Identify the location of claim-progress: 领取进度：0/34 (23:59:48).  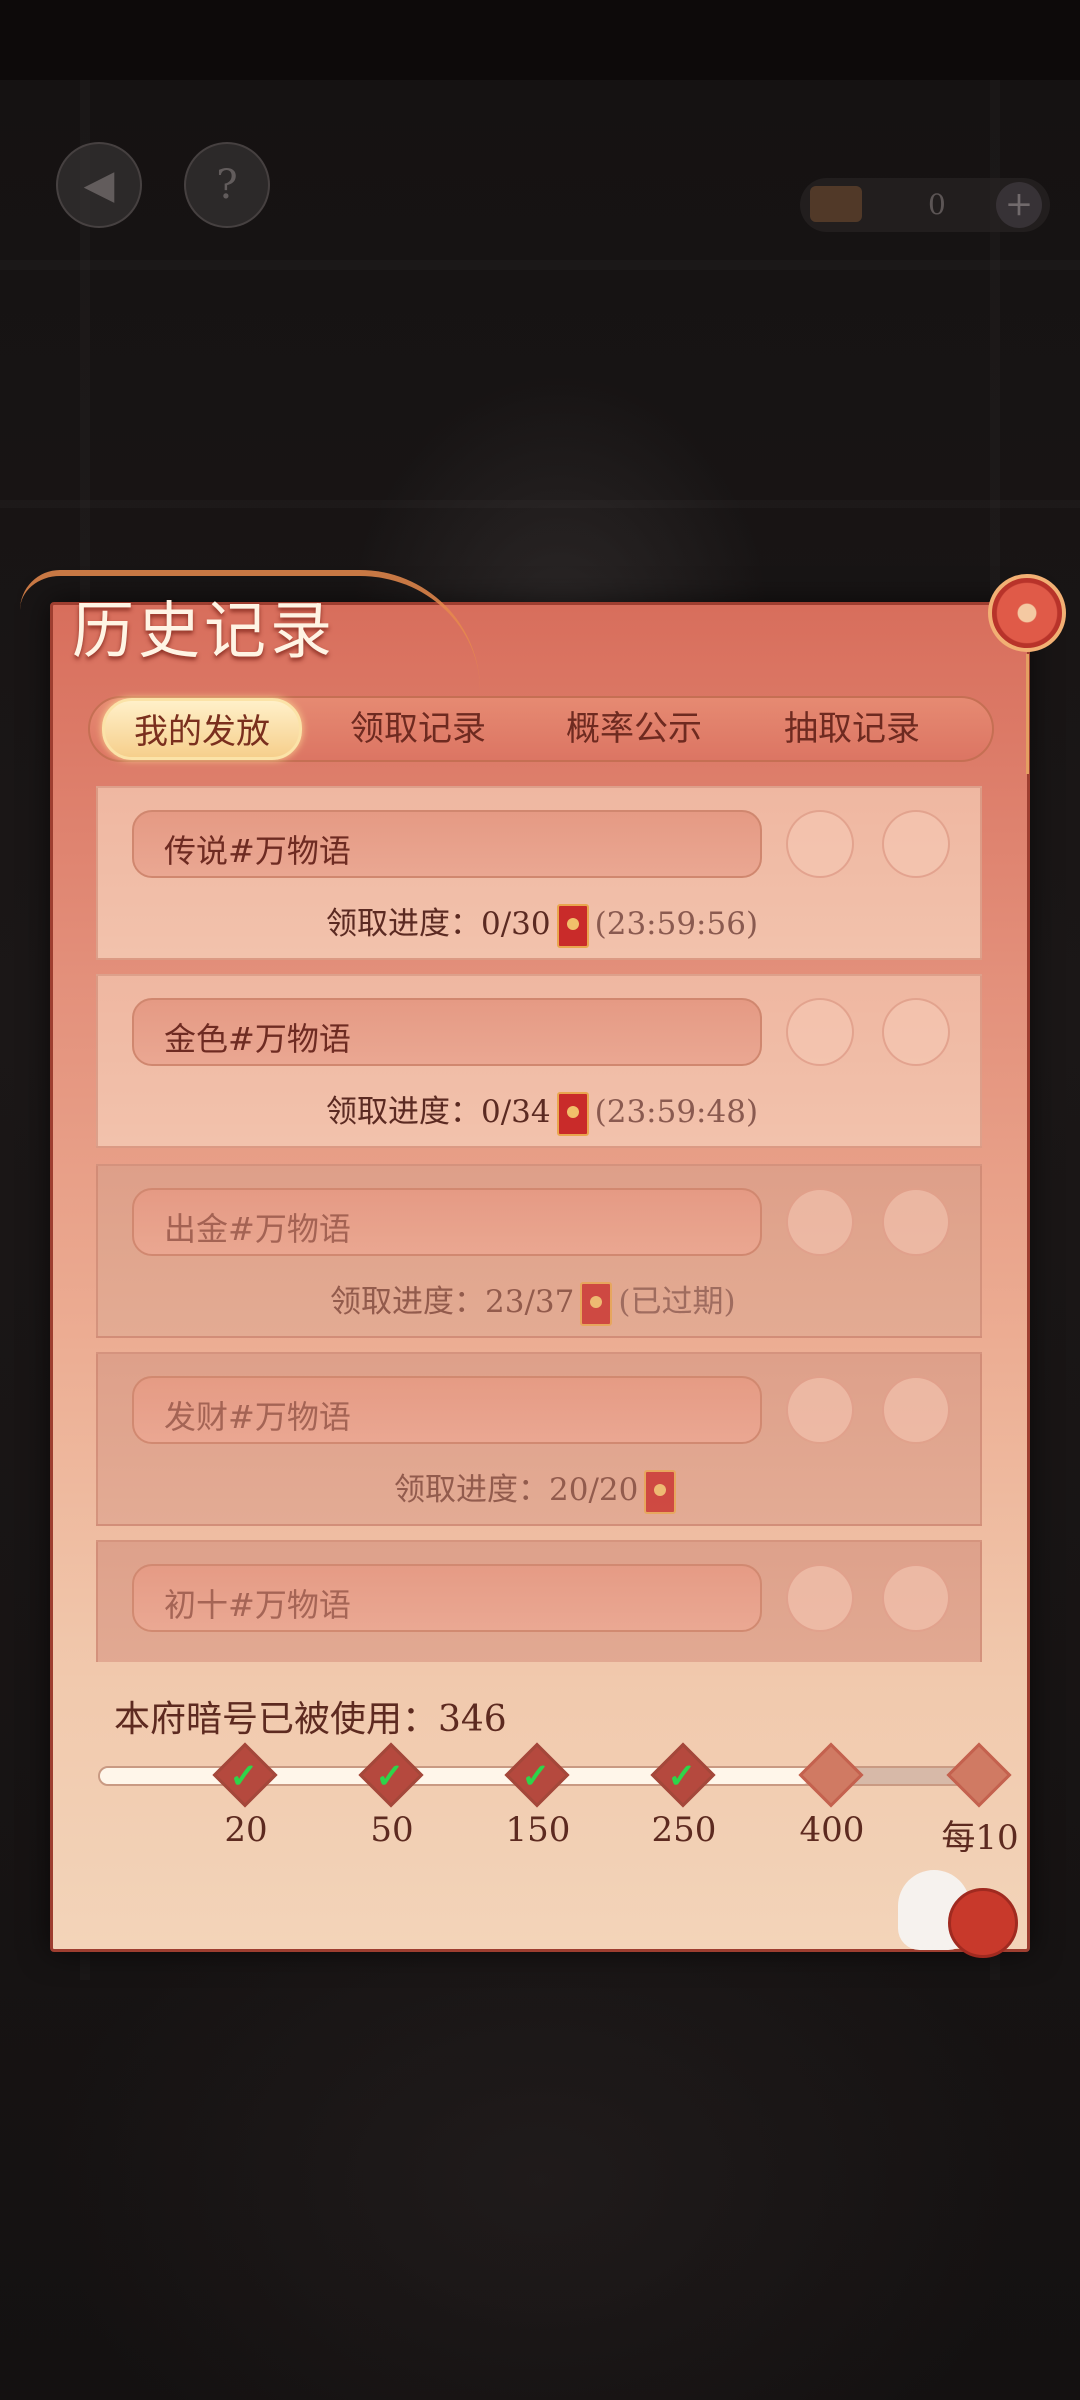
(542, 1111).